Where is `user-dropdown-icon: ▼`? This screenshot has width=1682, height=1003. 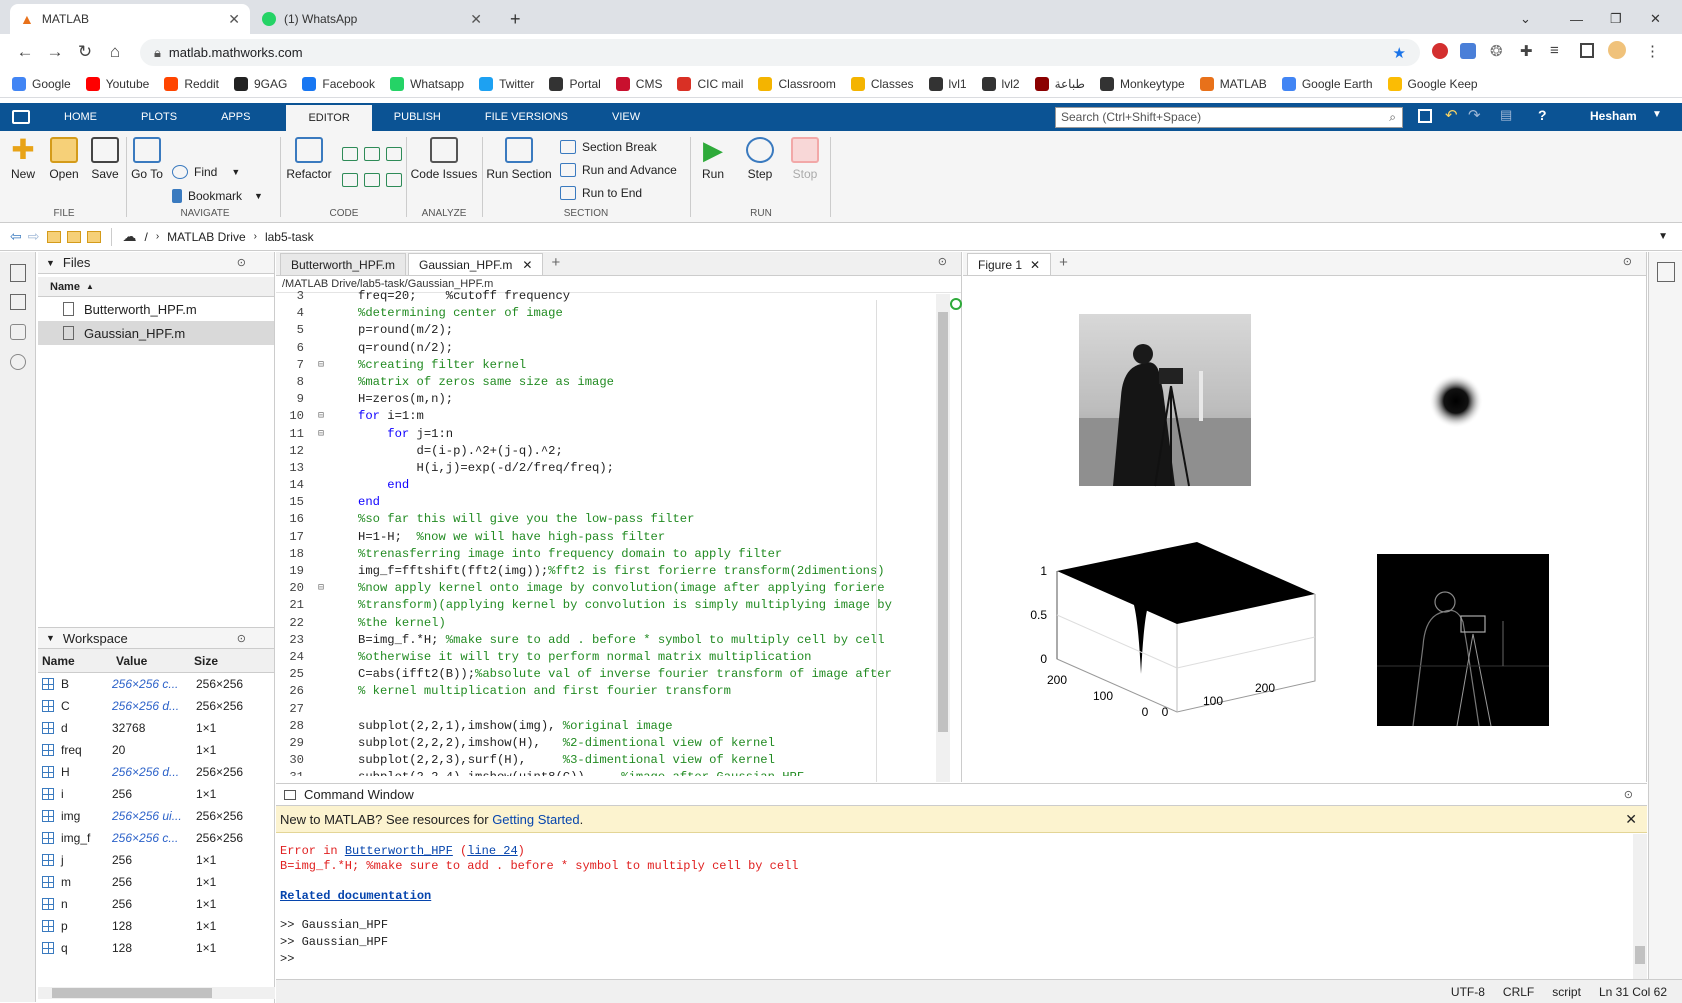 user-dropdown-icon: ▼ is located at coordinates (1657, 114).